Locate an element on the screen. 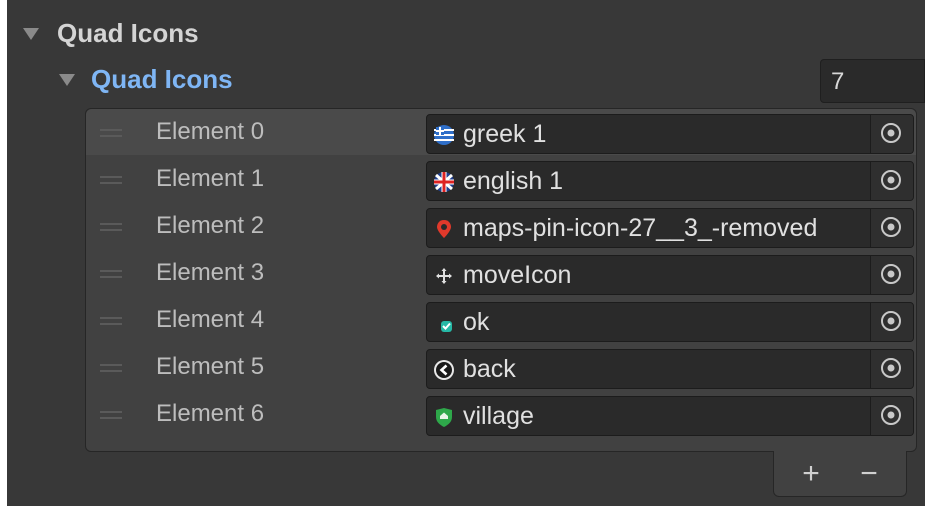  object-field: greek 1 is located at coordinates (670, 134).